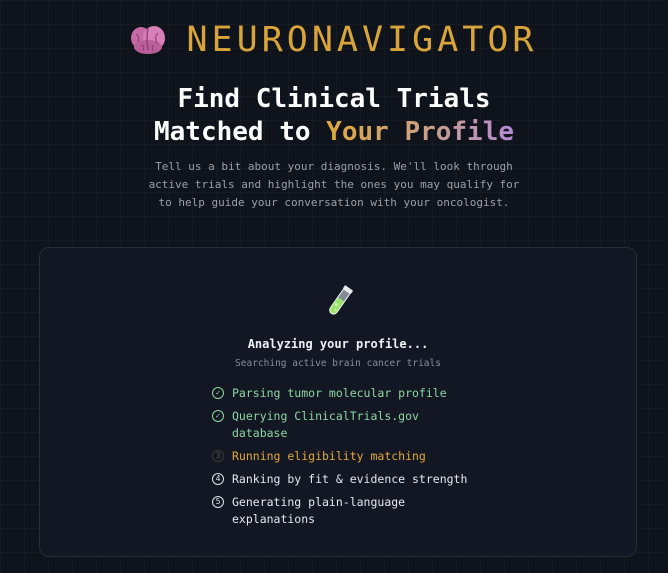  What do you see at coordinates (319, 502) in the screenshot?
I see `step-label-line: Generating plain-language` at bounding box center [319, 502].